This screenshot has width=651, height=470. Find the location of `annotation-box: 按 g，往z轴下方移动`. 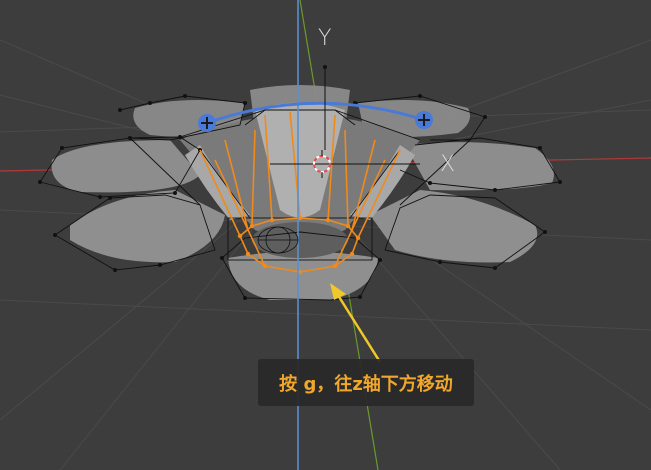

annotation-box: 按 g，往z轴下方移动 is located at coordinates (366, 382).